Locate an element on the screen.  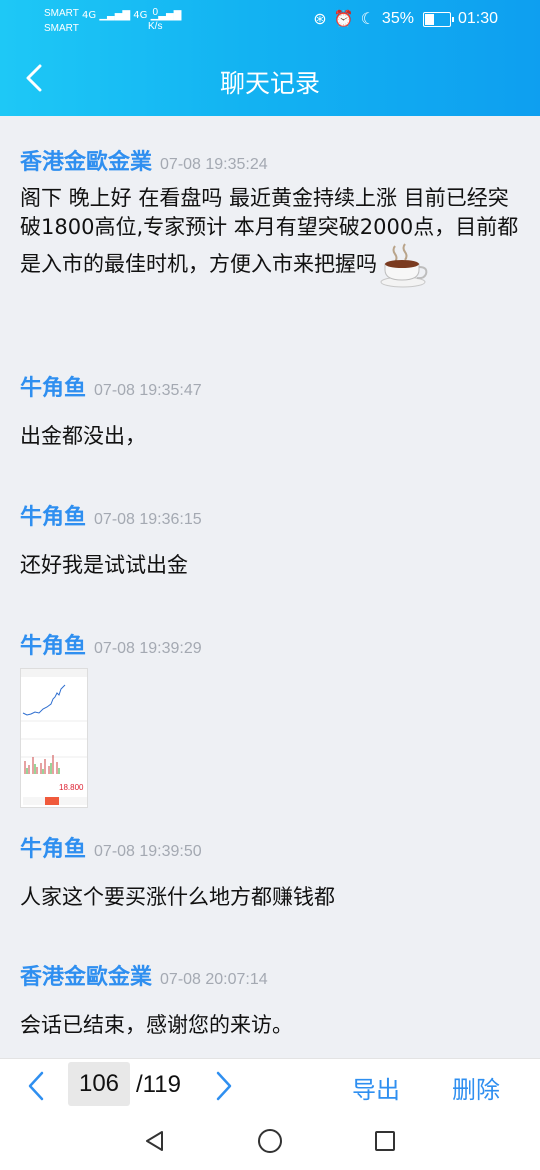
previous-page-button is located at coordinates (36, 1086).